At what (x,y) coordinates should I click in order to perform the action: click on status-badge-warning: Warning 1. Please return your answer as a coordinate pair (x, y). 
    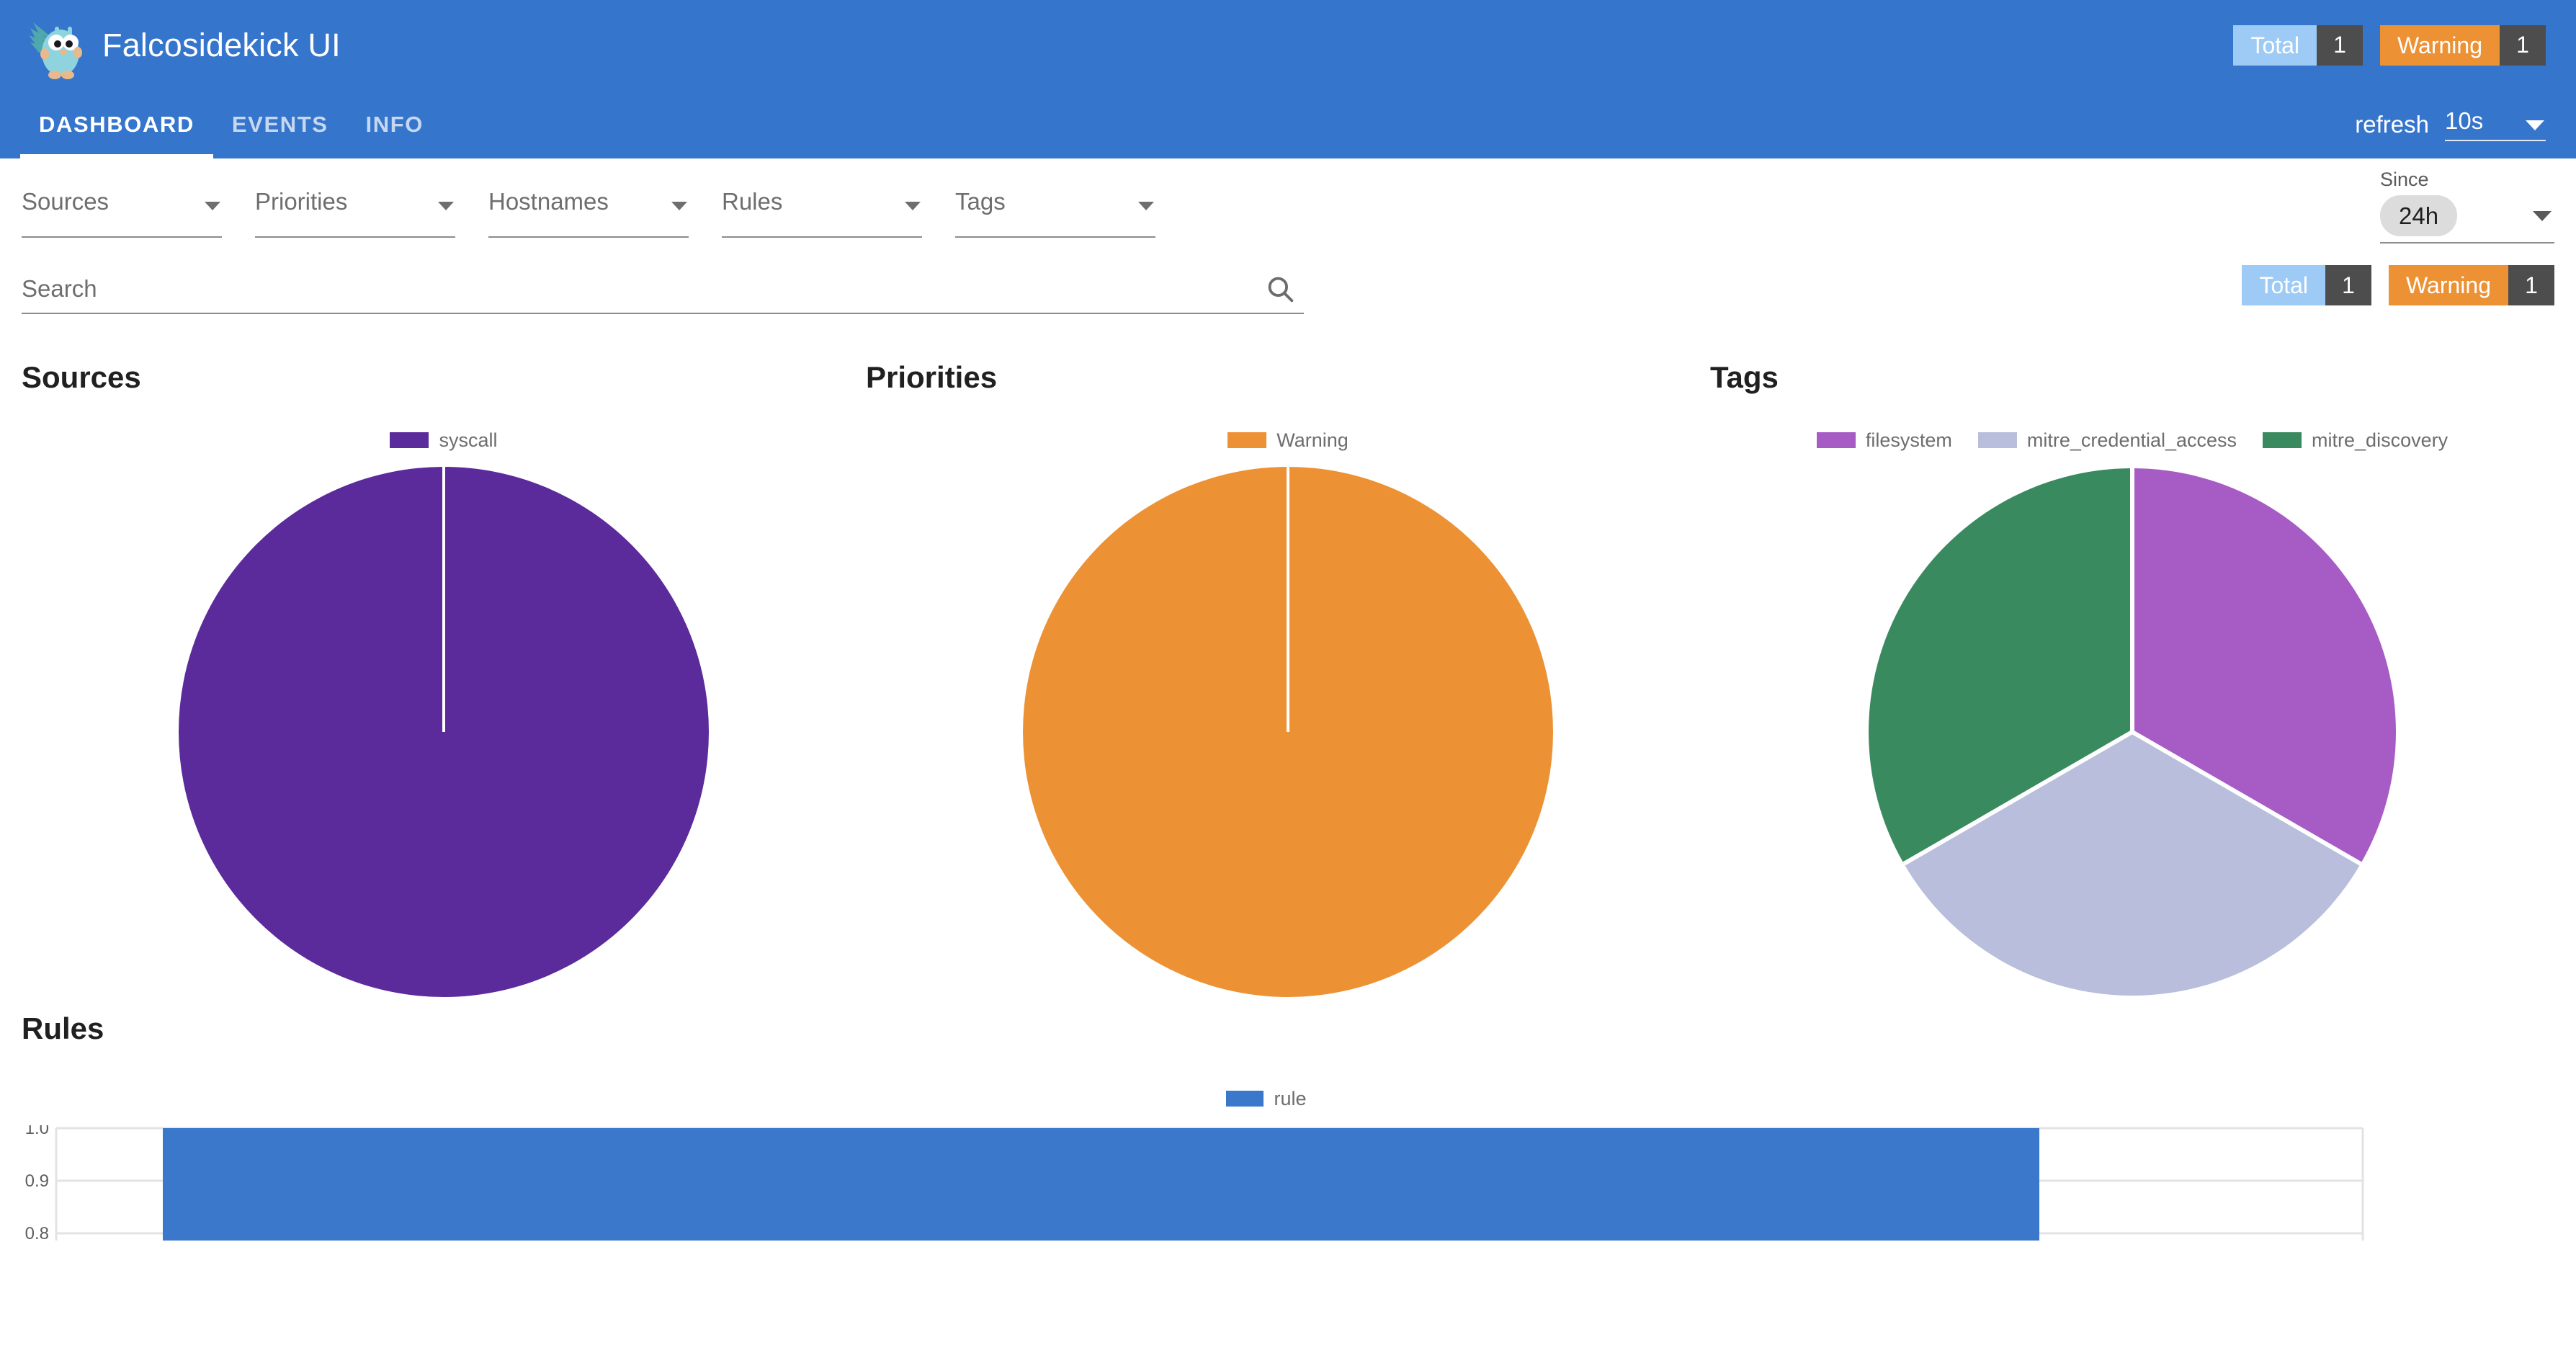
    Looking at the image, I should click on (2463, 45).